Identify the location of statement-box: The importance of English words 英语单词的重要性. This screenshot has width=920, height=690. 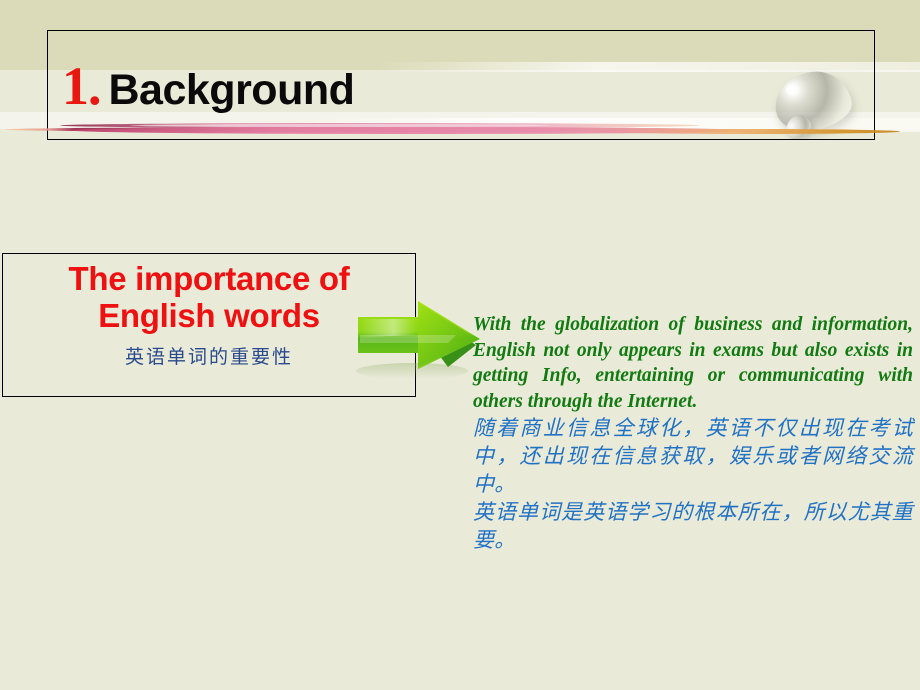
(209, 325).